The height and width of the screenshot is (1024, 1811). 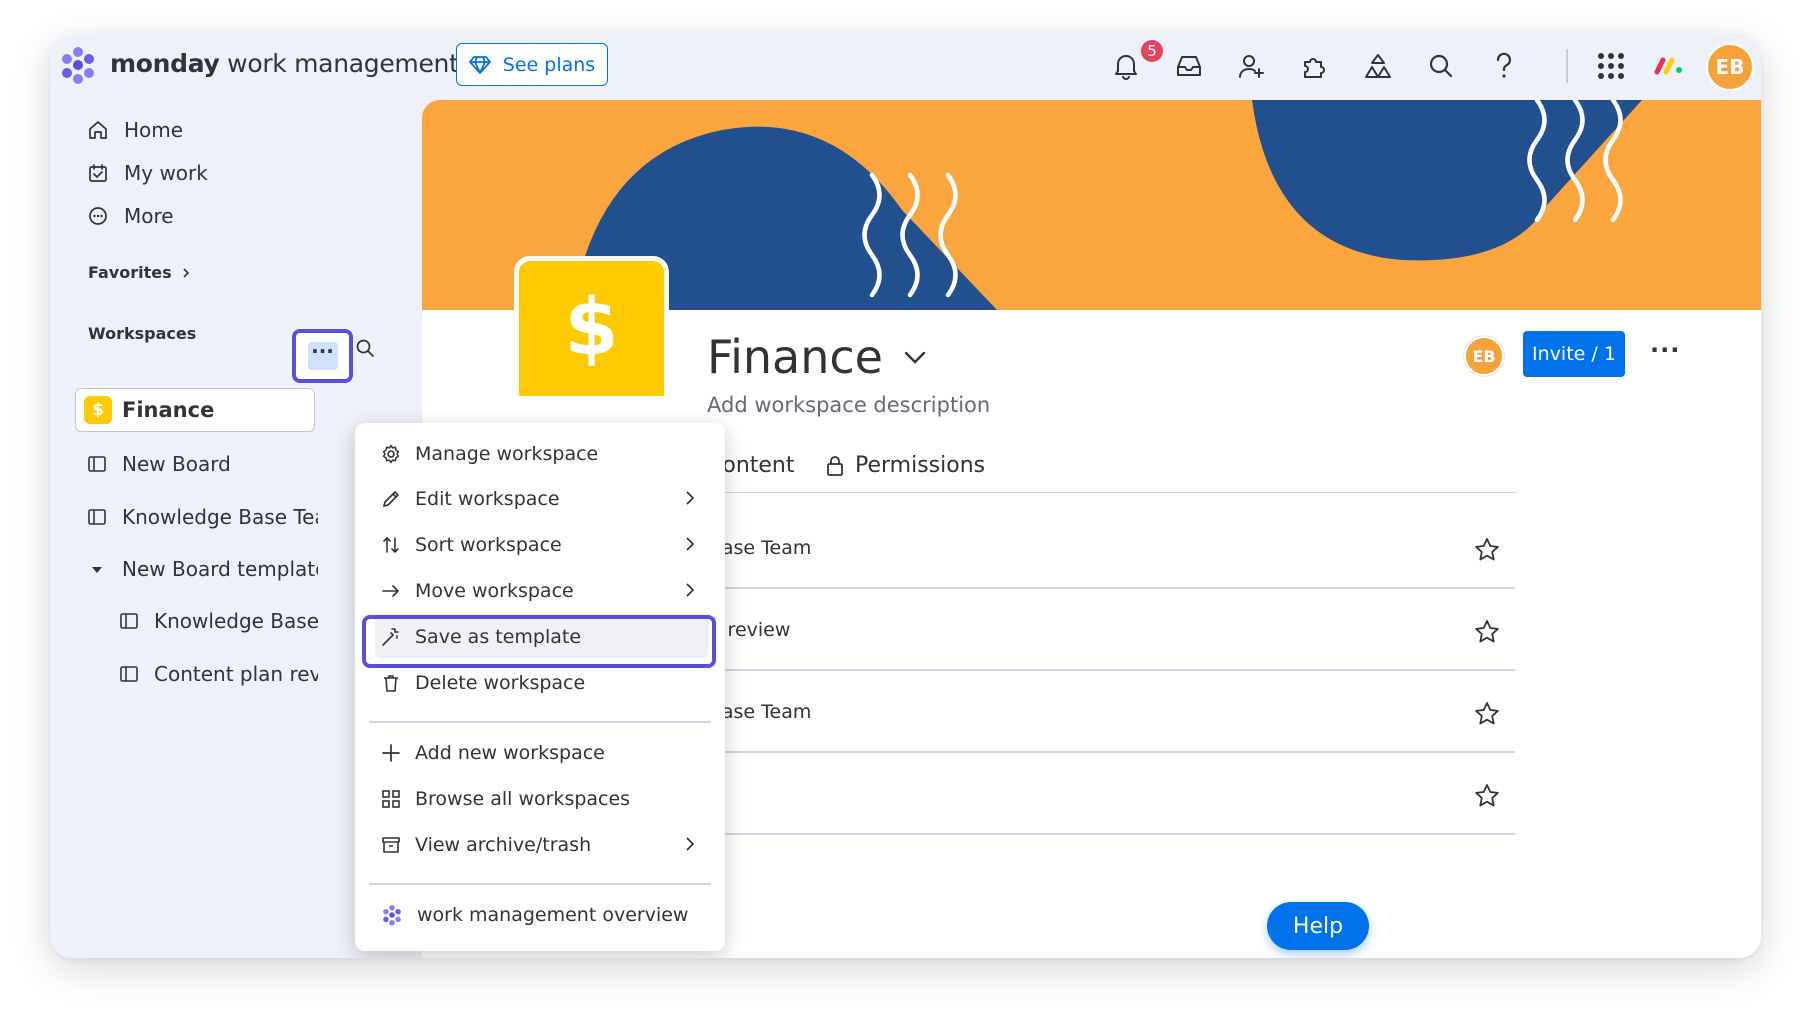 What do you see at coordinates (539, 641) in the screenshot?
I see `highlight-ring` at bounding box center [539, 641].